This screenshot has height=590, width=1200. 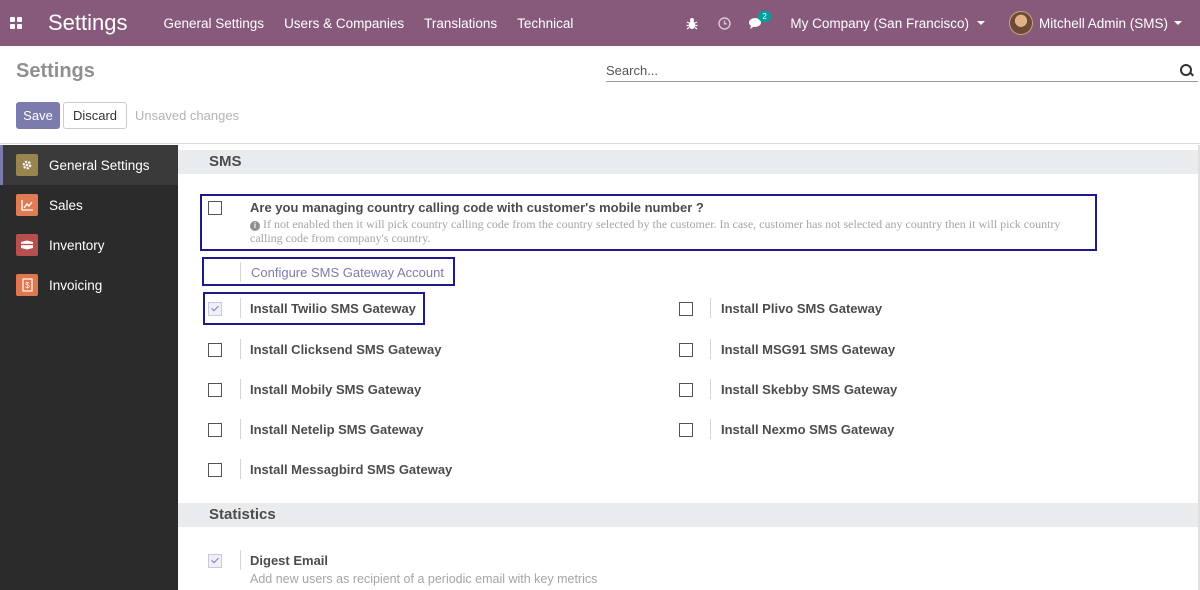 What do you see at coordinates (99, 165) in the screenshot?
I see `sidebar-item-label: General Settings` at bounding box center [99, 165].